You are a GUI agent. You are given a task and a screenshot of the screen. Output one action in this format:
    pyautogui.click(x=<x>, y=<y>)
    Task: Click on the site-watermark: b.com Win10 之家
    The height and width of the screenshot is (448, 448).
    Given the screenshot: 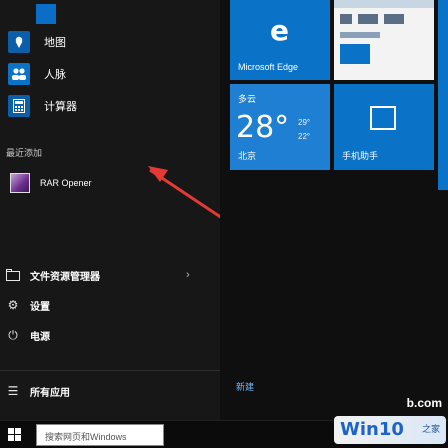 What is the action you would take?
    pyautogui.click(x=374, y=422)
    